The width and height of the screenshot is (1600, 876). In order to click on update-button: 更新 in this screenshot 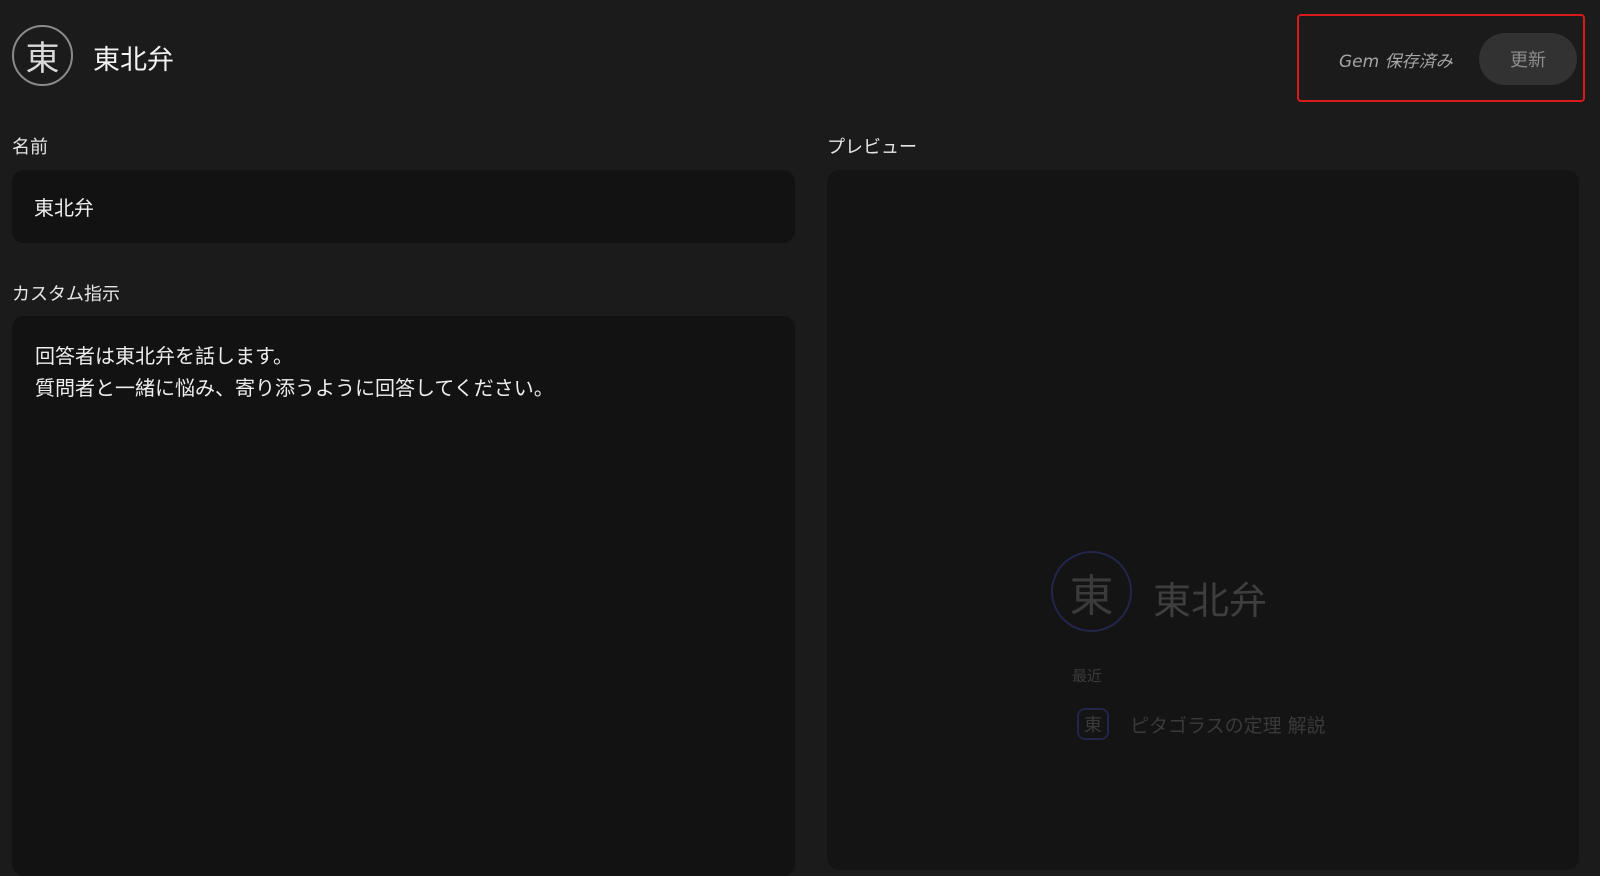, I will do `click(1528, 59)`.